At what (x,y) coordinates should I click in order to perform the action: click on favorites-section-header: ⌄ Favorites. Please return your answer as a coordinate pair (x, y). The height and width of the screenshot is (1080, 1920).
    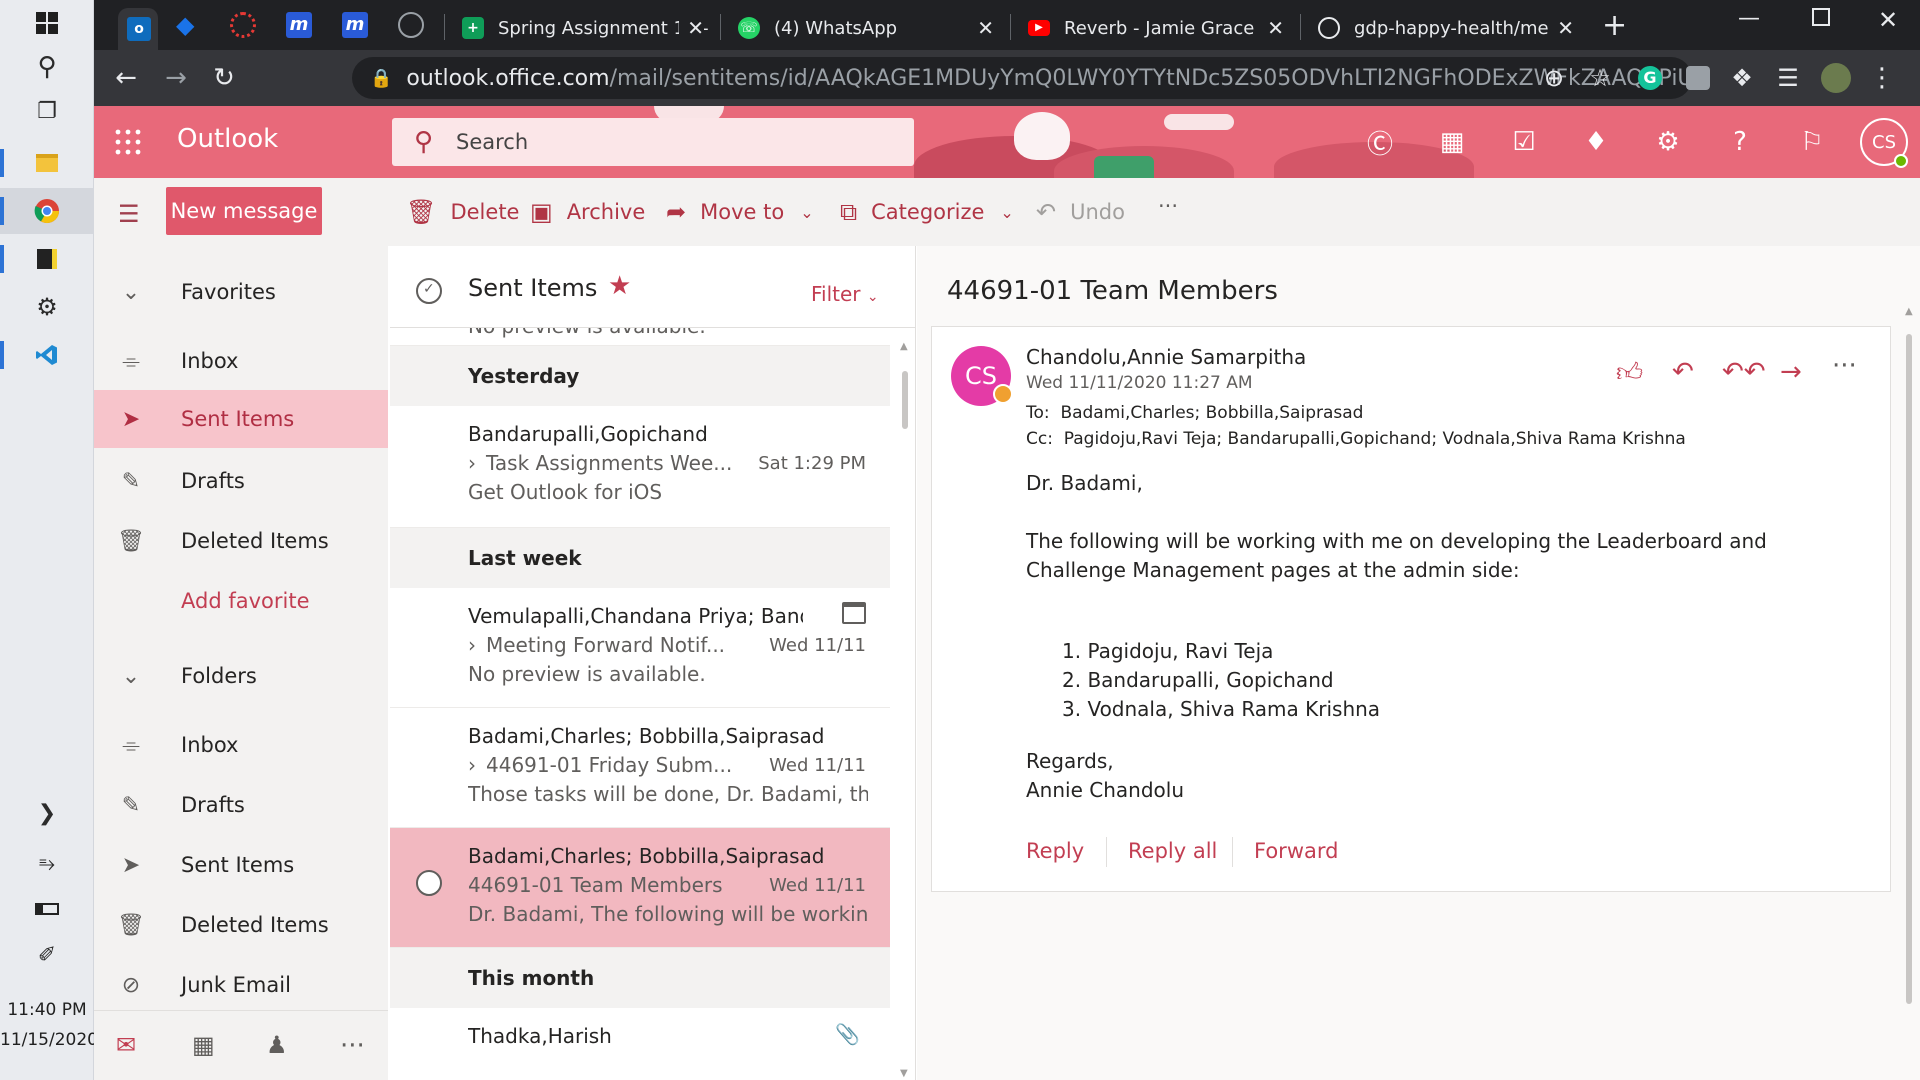
    Looking at the image, I should click on (241, 292).